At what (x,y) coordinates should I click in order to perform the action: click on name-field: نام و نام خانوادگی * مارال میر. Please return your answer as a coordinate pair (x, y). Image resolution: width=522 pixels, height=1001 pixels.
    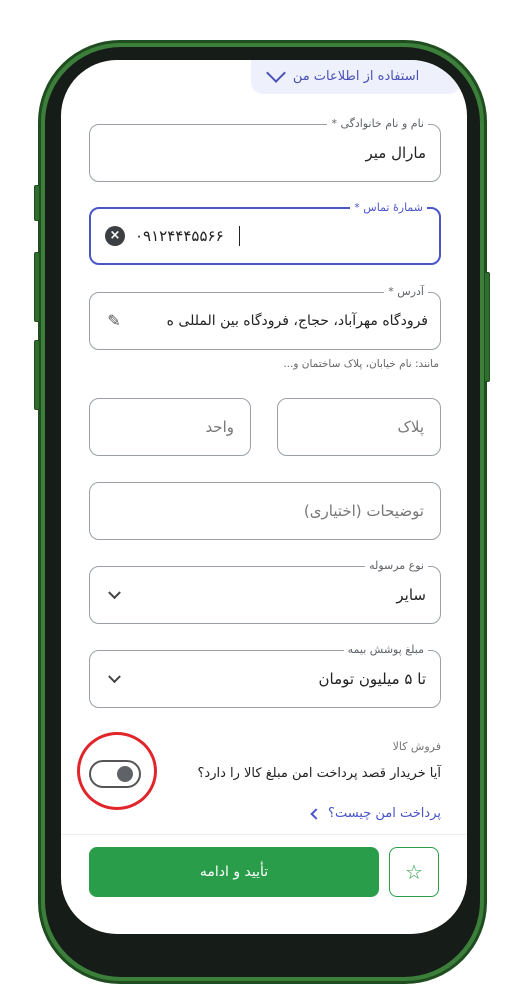
    Looking at the image, I should click on (265, 149).